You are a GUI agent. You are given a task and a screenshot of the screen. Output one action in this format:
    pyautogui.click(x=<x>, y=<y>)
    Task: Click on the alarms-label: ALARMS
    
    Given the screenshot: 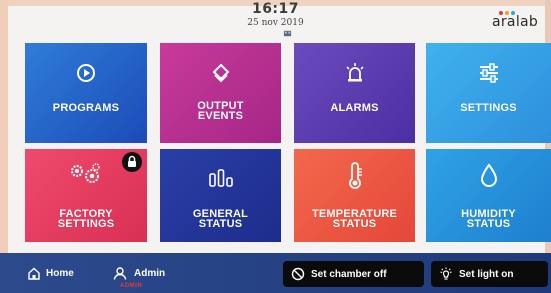 What is the action you would take?
    pyautogui.click(x=354, y=108)
    